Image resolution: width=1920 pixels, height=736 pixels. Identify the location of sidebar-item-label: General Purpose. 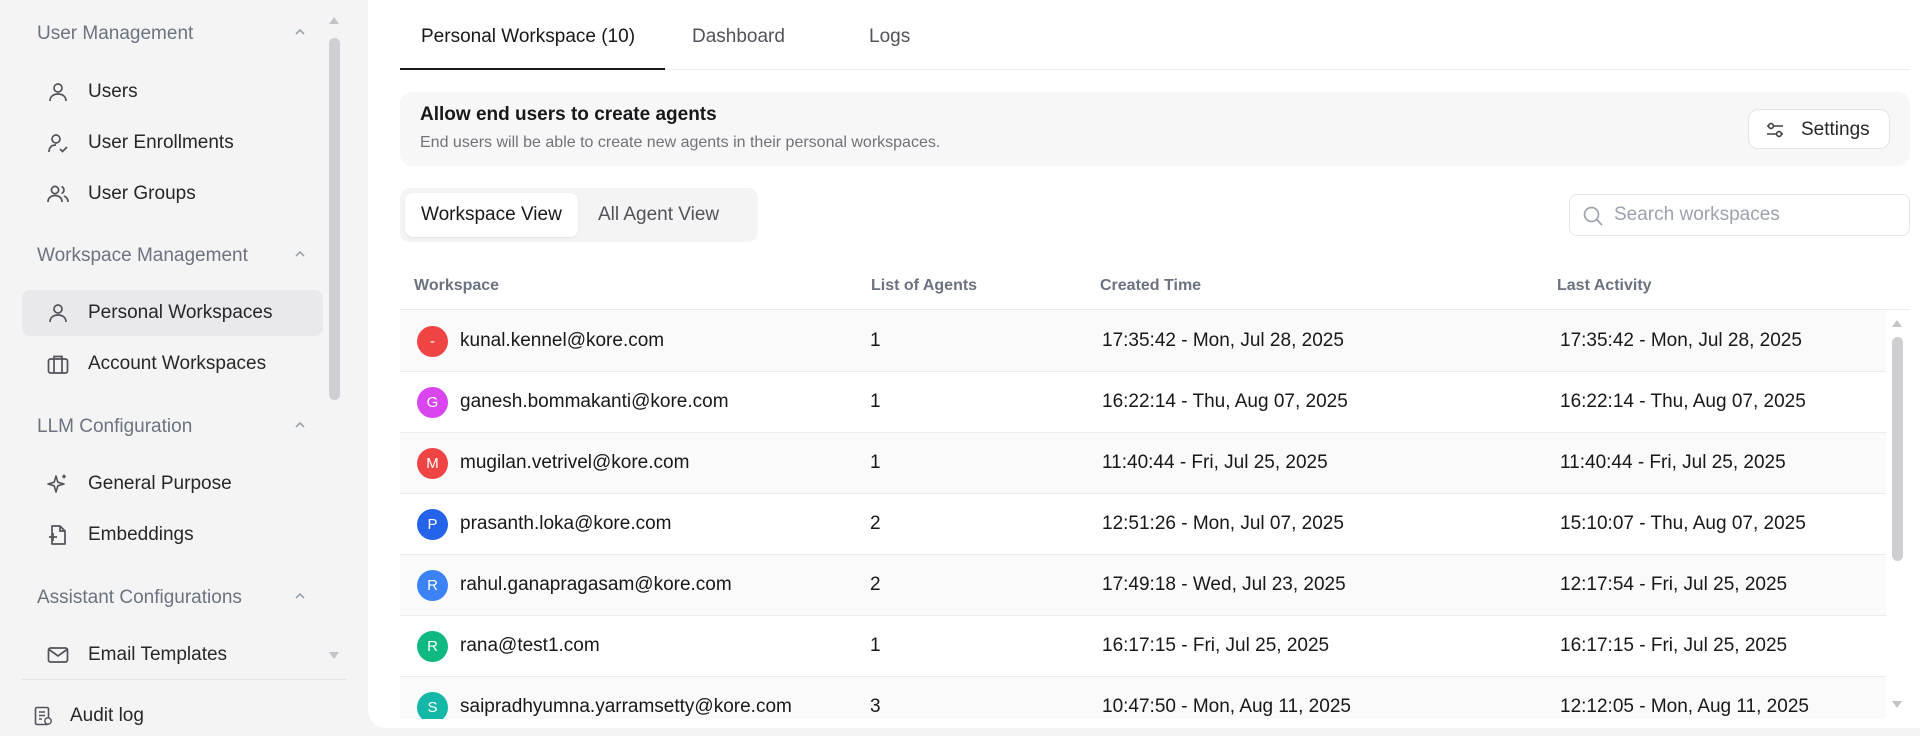
(160, 483).